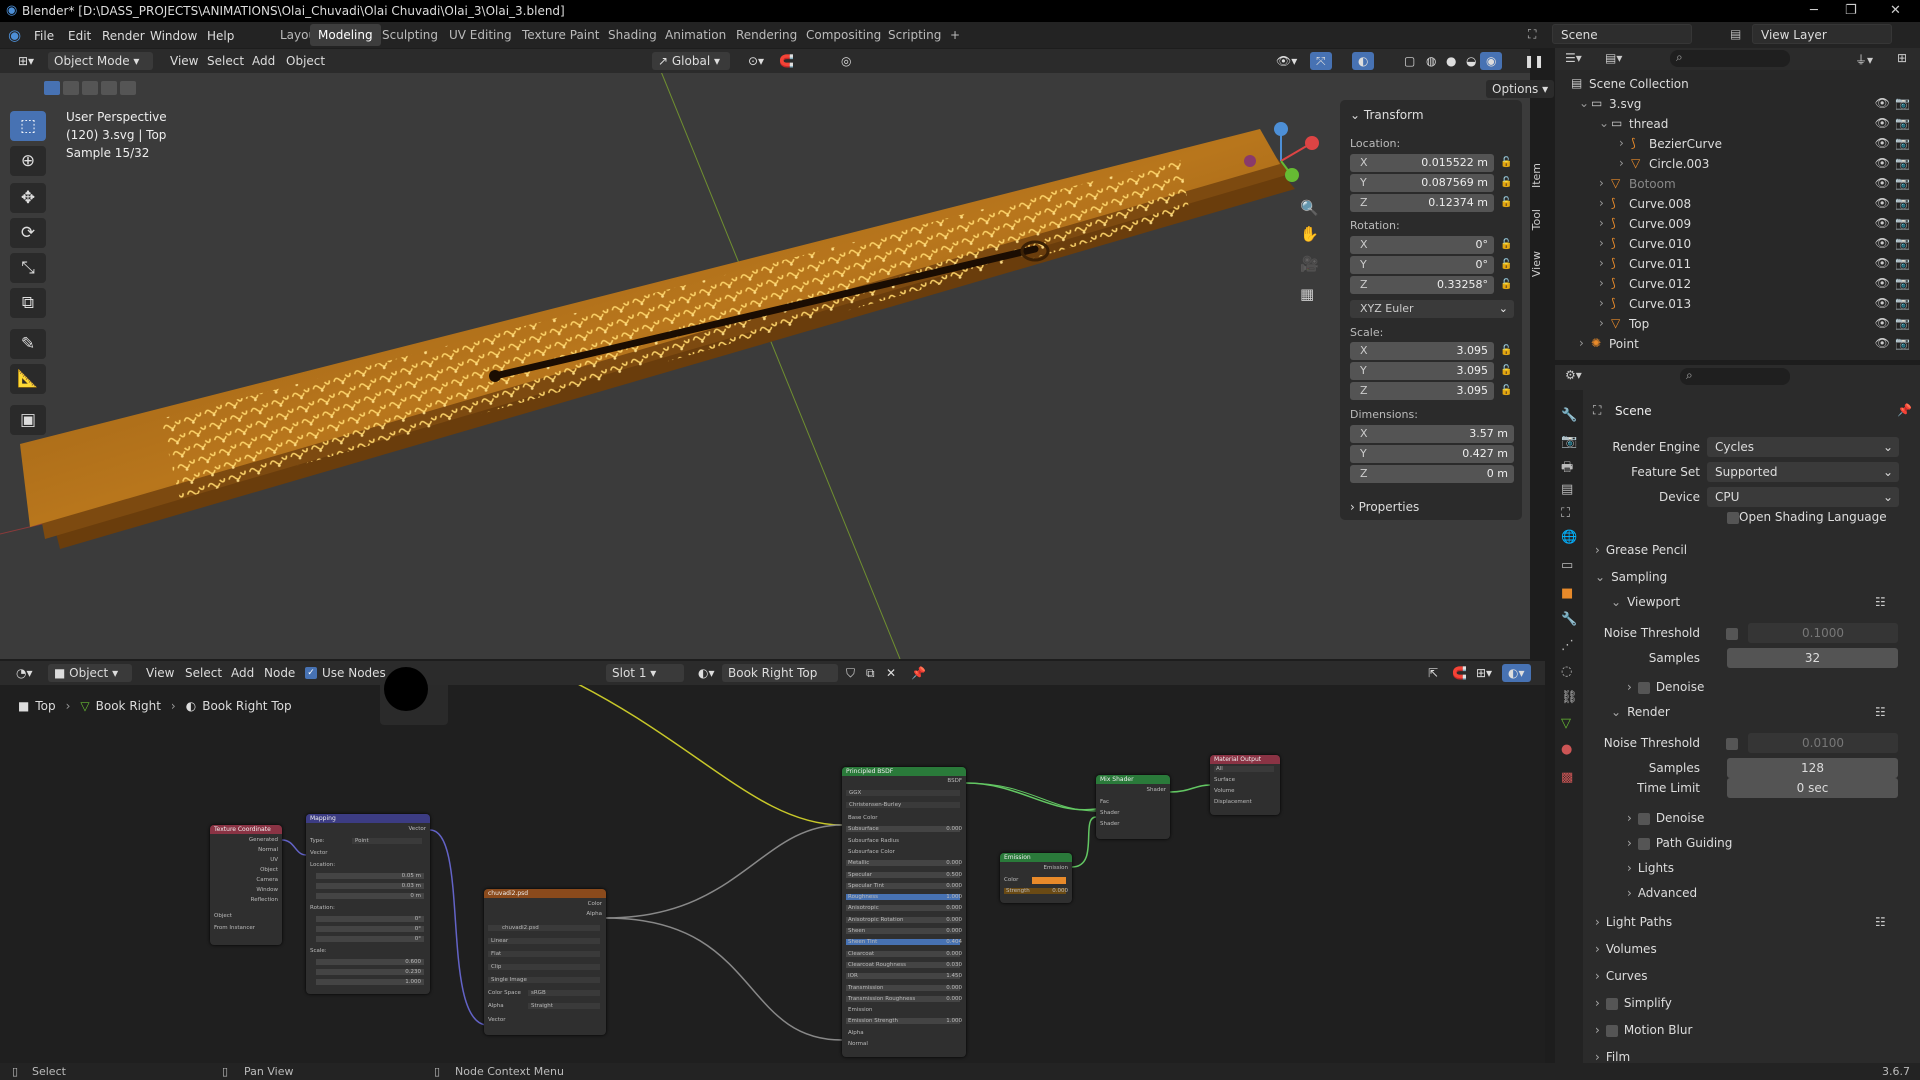 This screenshot has width=1920, height=1080. I want to click on dimensions-x-field: X 3.57 m, so click(1432, 434).